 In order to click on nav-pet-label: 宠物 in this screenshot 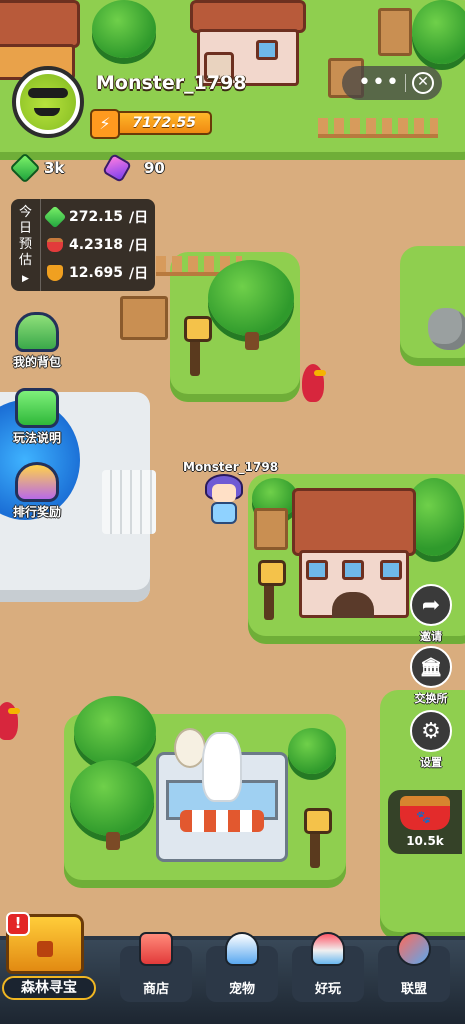, I will do `click(241, 989)`.